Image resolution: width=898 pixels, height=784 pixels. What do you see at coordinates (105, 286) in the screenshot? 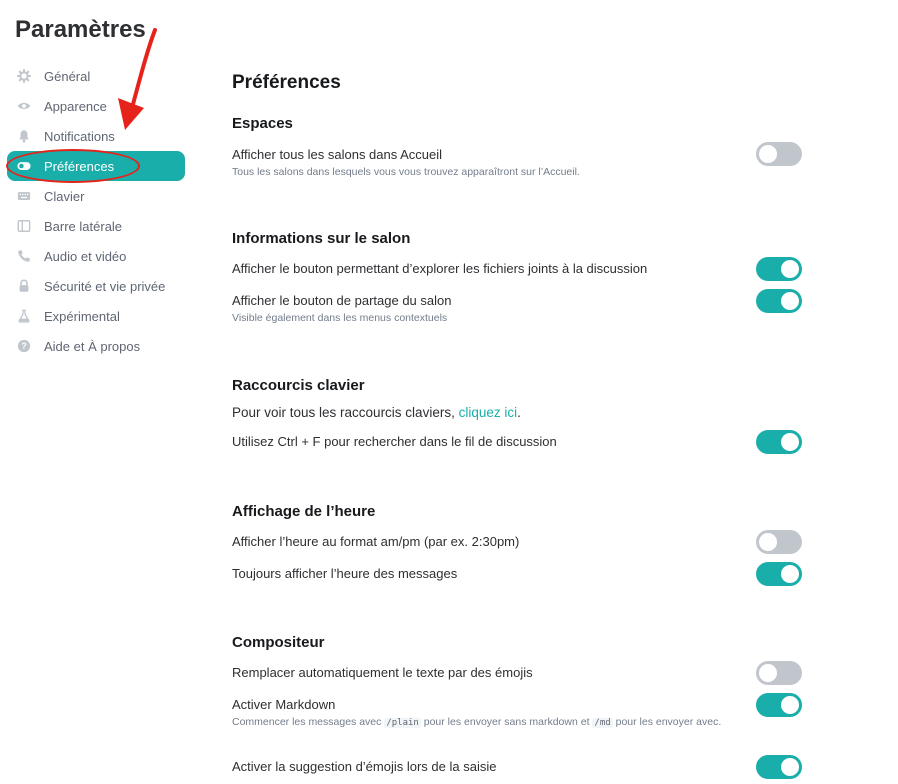
I see `sidebar-item-label: Sécurité et vie privée` at bounding box center [105, 286].